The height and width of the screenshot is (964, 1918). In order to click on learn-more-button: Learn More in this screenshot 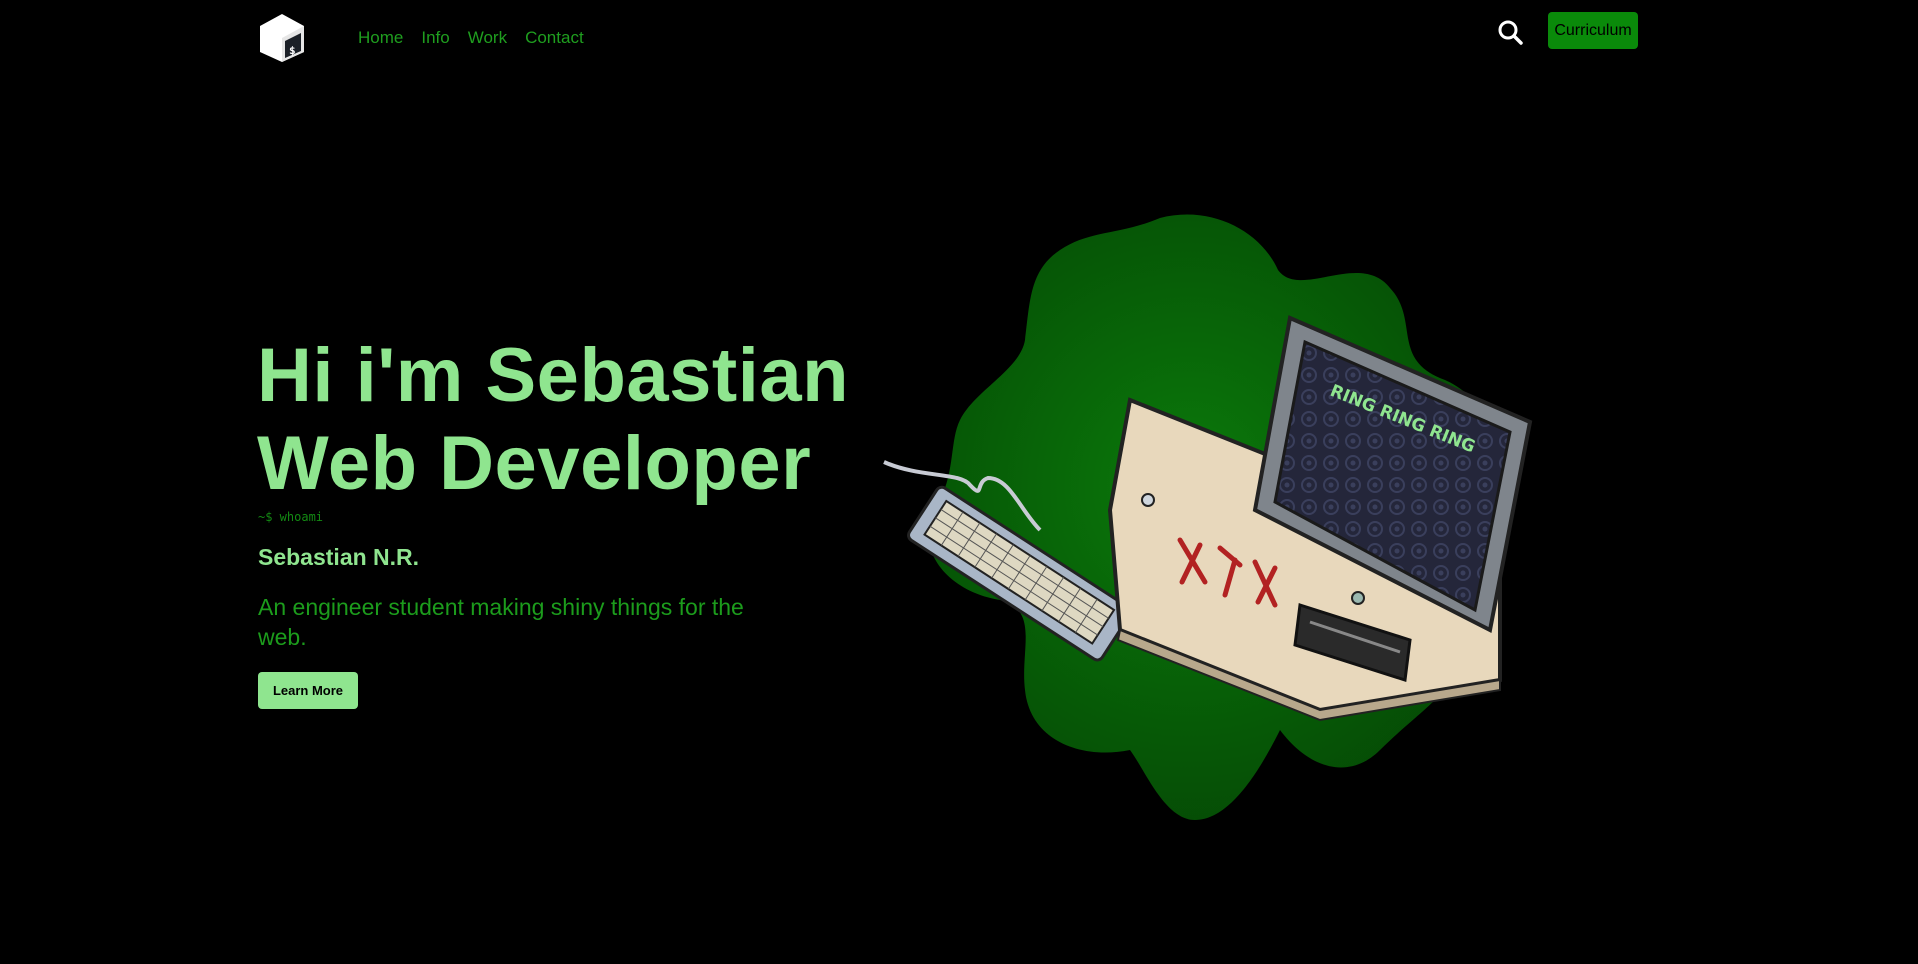, I will do `click(308, 690)`.